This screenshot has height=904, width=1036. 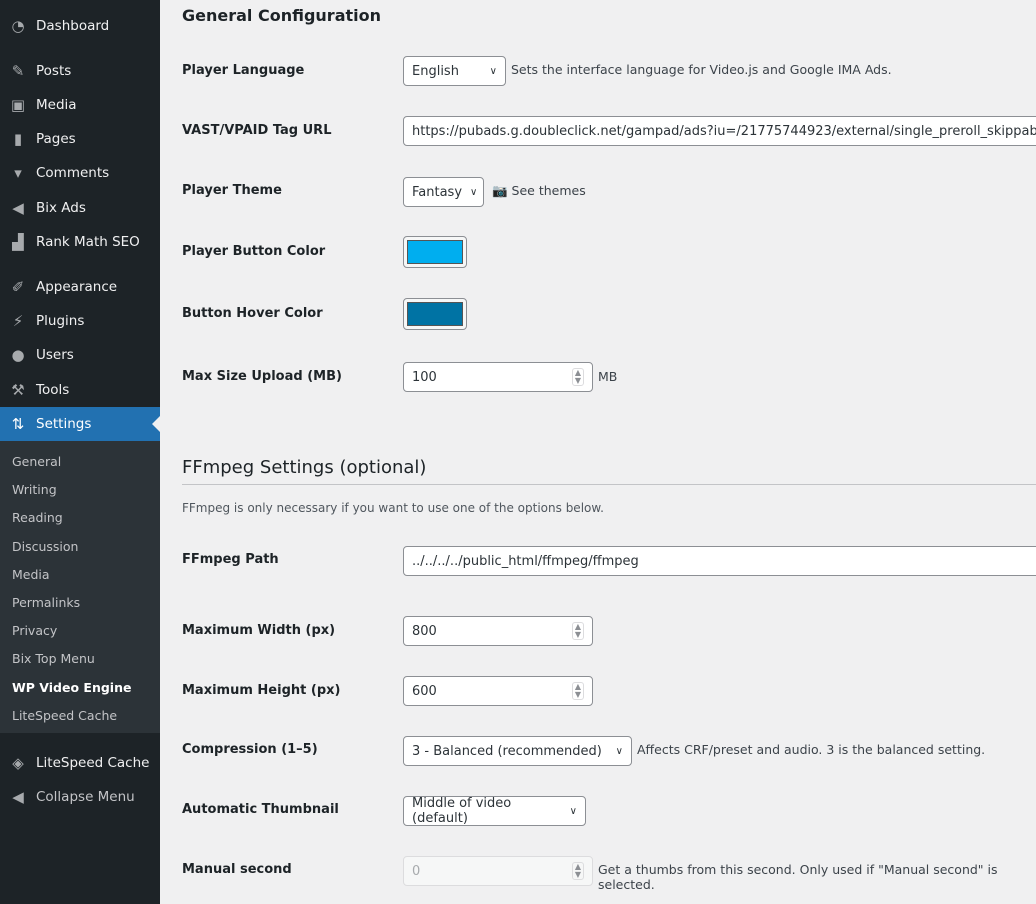 What do you see at coordinates (36, 461) in the screenshot?
I see `submenu-general: General` at bounding box center [36, 461].